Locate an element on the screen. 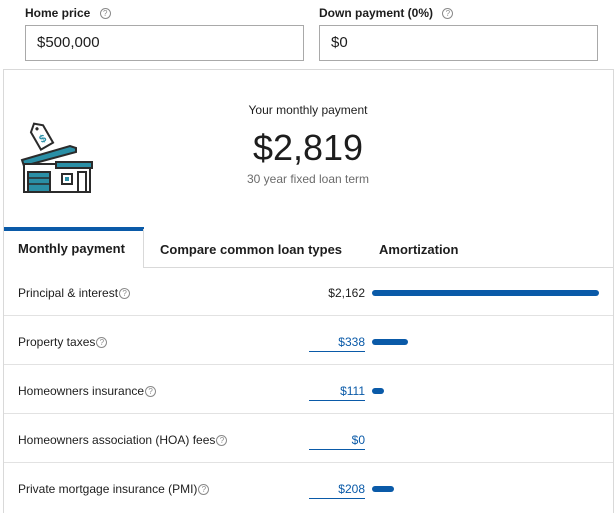  breakdown-label: Private mortgage insurance (PMI)? is located at coordinates (114, 489).